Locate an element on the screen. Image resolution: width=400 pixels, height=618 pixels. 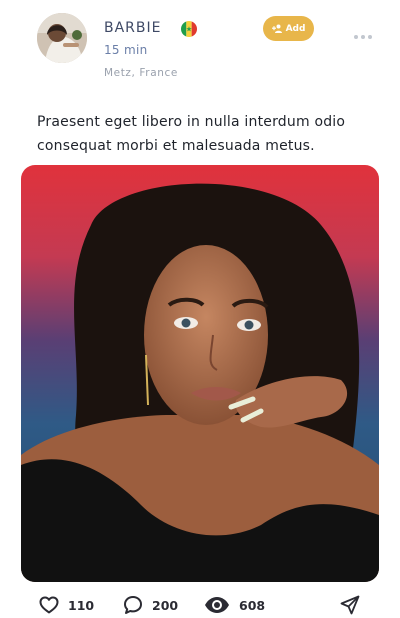
heart-icon is located at coordinates (49, 605).